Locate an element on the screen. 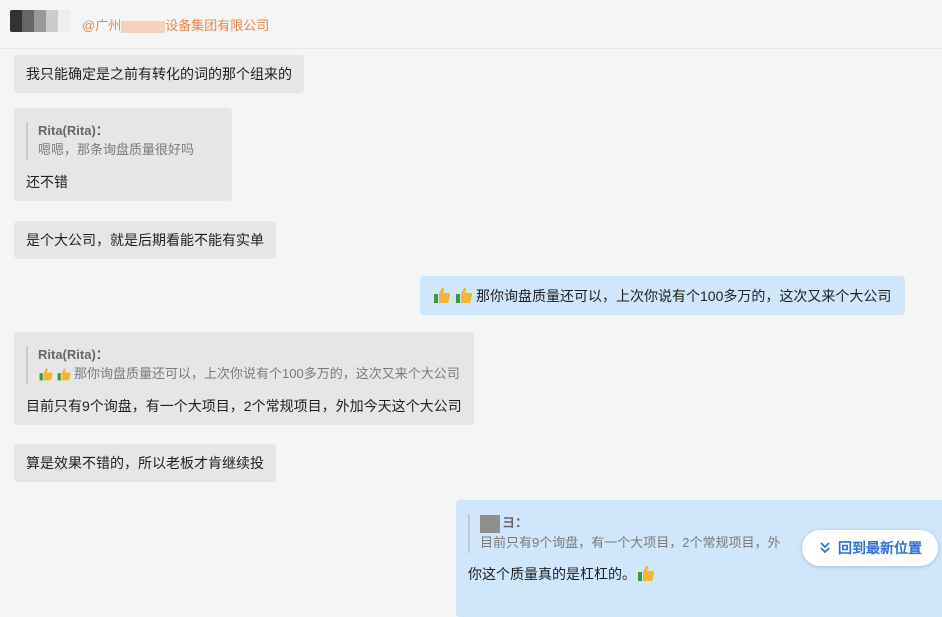 The height and width of the screenshot is (617, 942). message-bubble-quoted: Rita(Rita)： 嗯嗯，那条询盘质量很好吗 还不错 is located at coordinates (123, 154).